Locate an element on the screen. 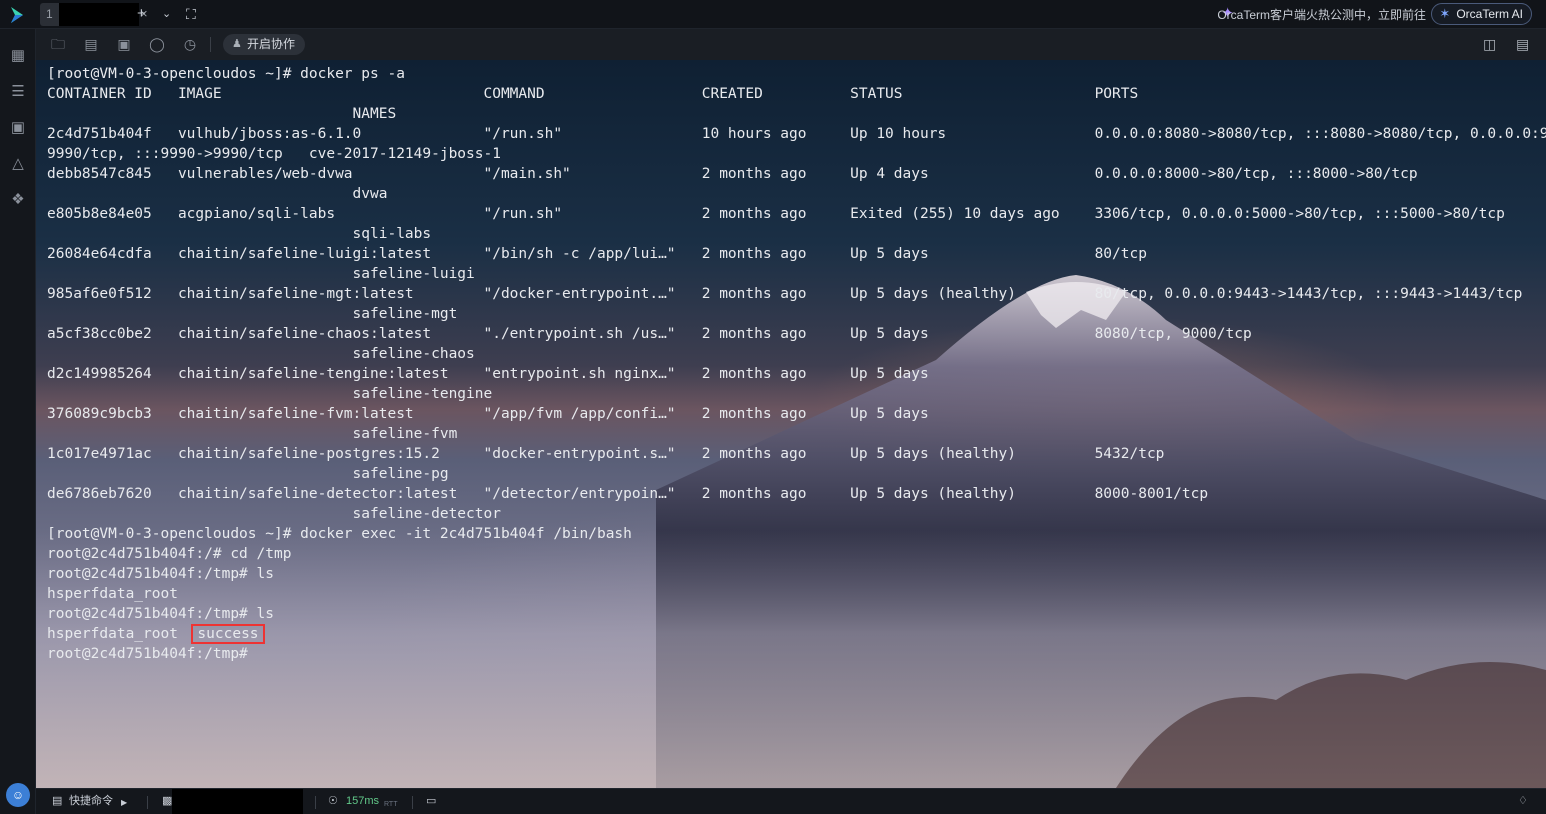 The height and width of the screenshot is (814, 1546). terminal-prompt: root@2c4d751b404f:/tmp# is located at coordinates (796, 654).